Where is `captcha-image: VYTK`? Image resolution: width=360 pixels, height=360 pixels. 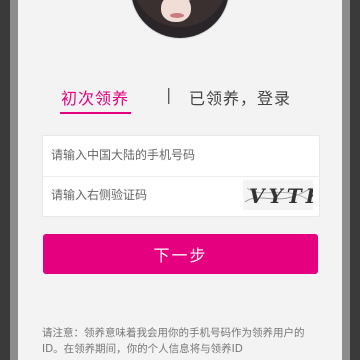
captcha-image: VYTK is located at coordinates (278, 195).